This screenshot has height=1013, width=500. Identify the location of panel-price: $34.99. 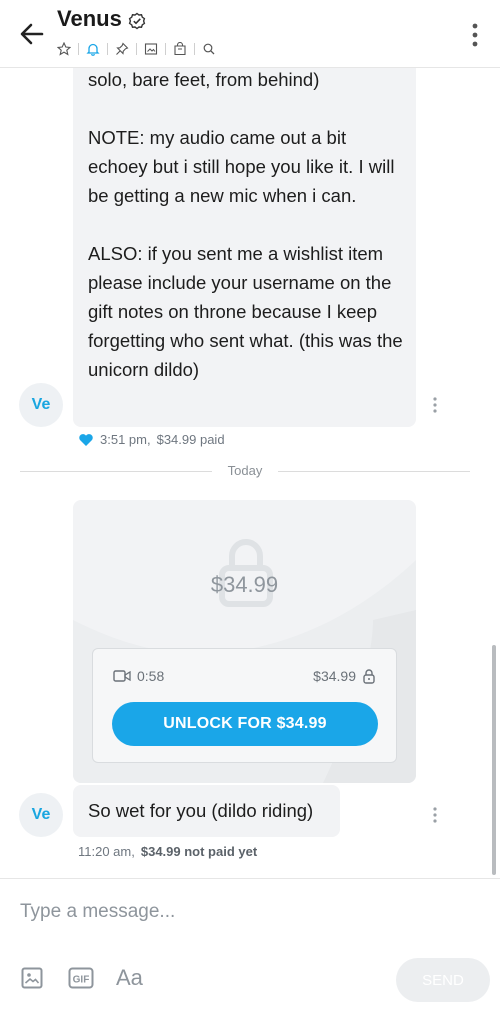
(344, 676).